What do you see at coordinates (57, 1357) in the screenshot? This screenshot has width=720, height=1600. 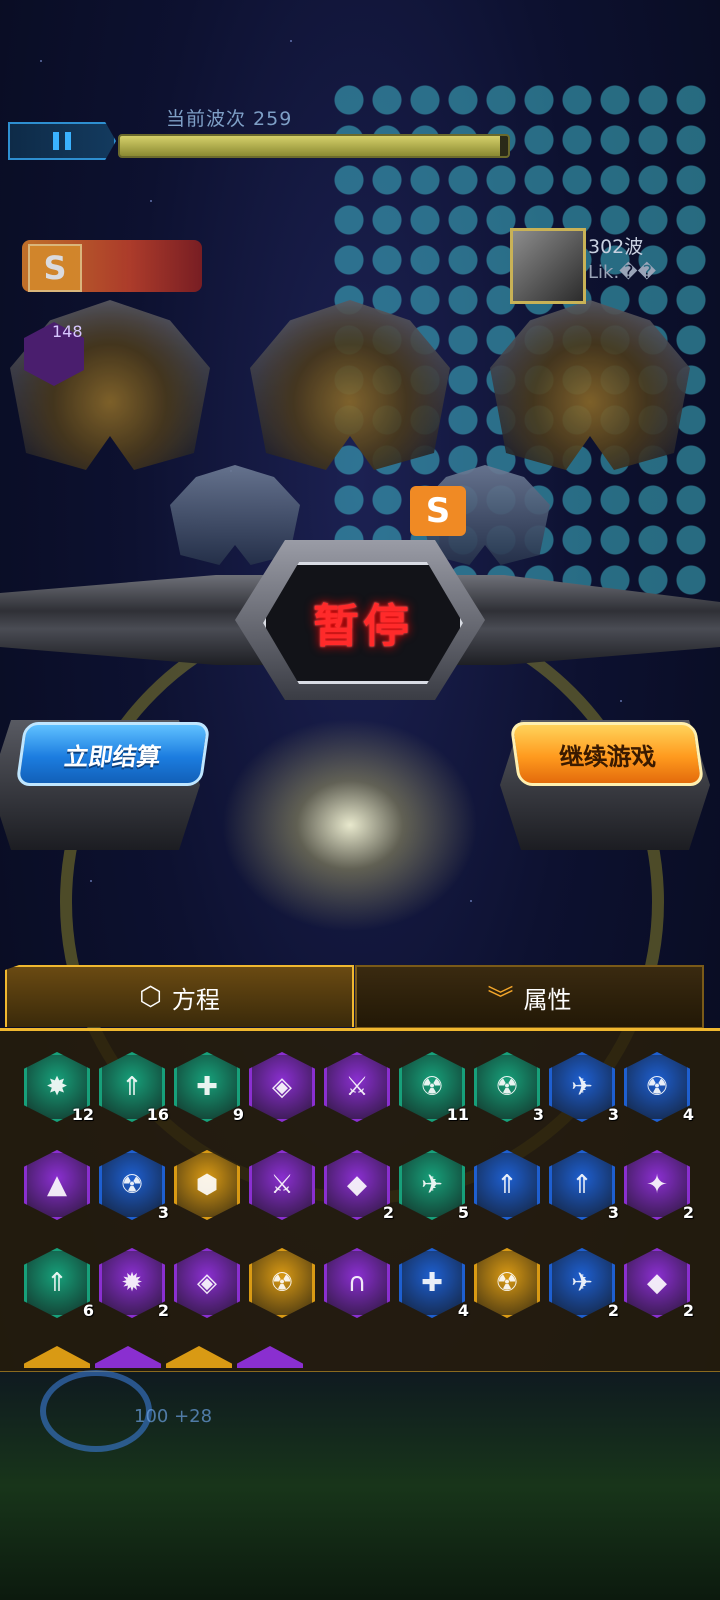 I see `gold-orb-icon` at bounding box center [57, 1357].